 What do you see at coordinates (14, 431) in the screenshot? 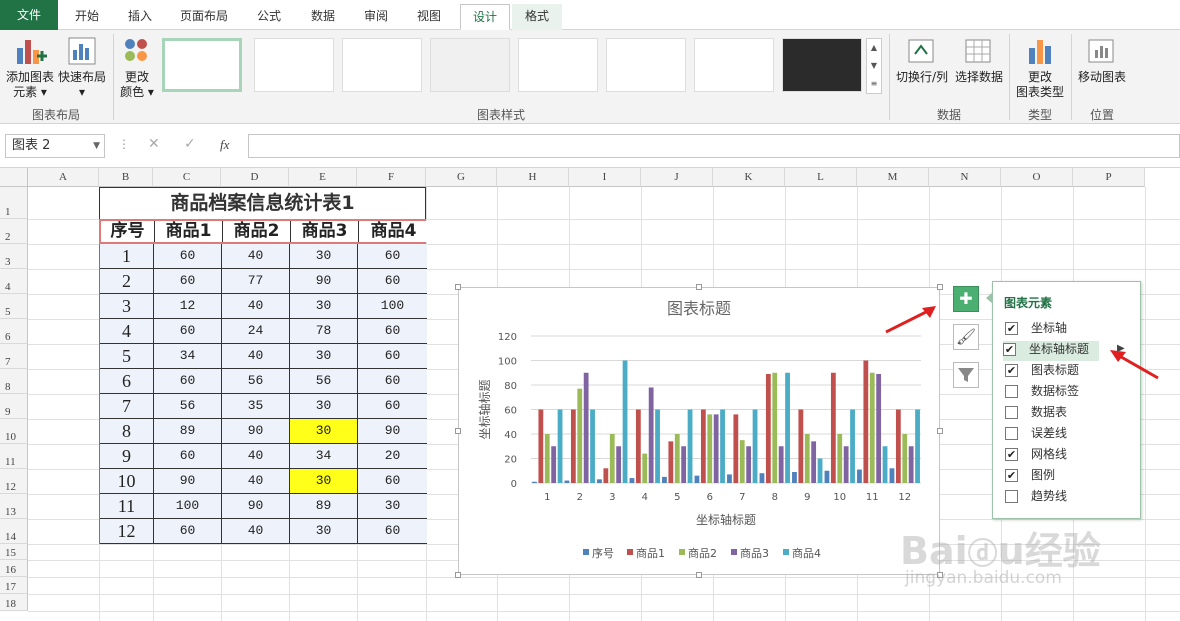
I see `row-header-10: 10` at bounding box center [14, 431].